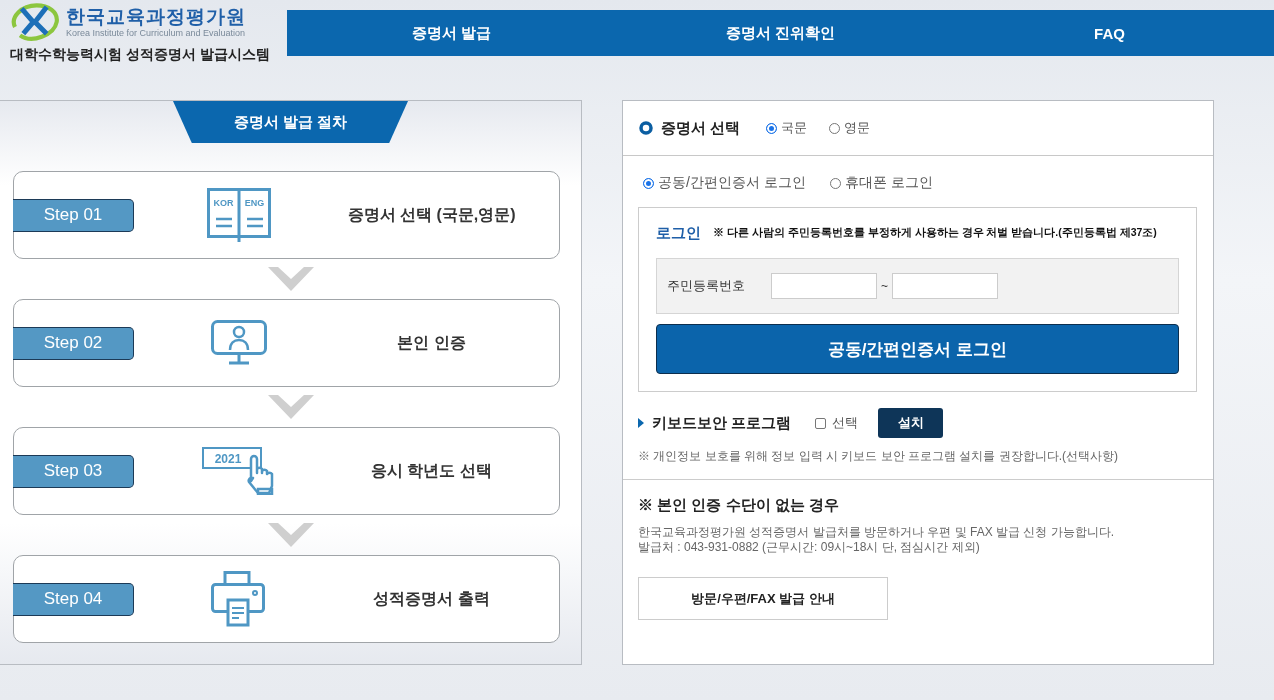 Image resolution: width=1274 pixels, height=700 pixels. Describe the element at coordinates (837, 423) in the screenshot. I see `checkbox: 선택` at that location.